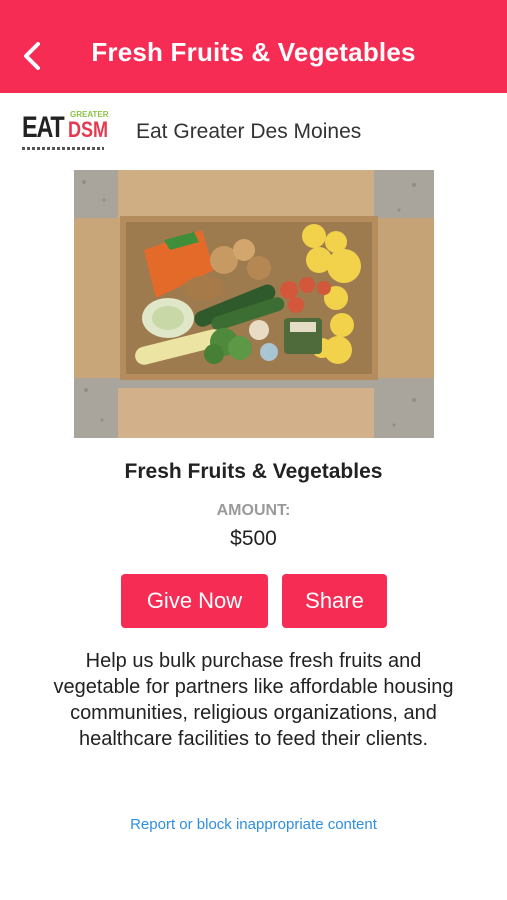 This screenshot has width=507, height=900. I want to click on give-now-button: Give Now, so click(194, 601).